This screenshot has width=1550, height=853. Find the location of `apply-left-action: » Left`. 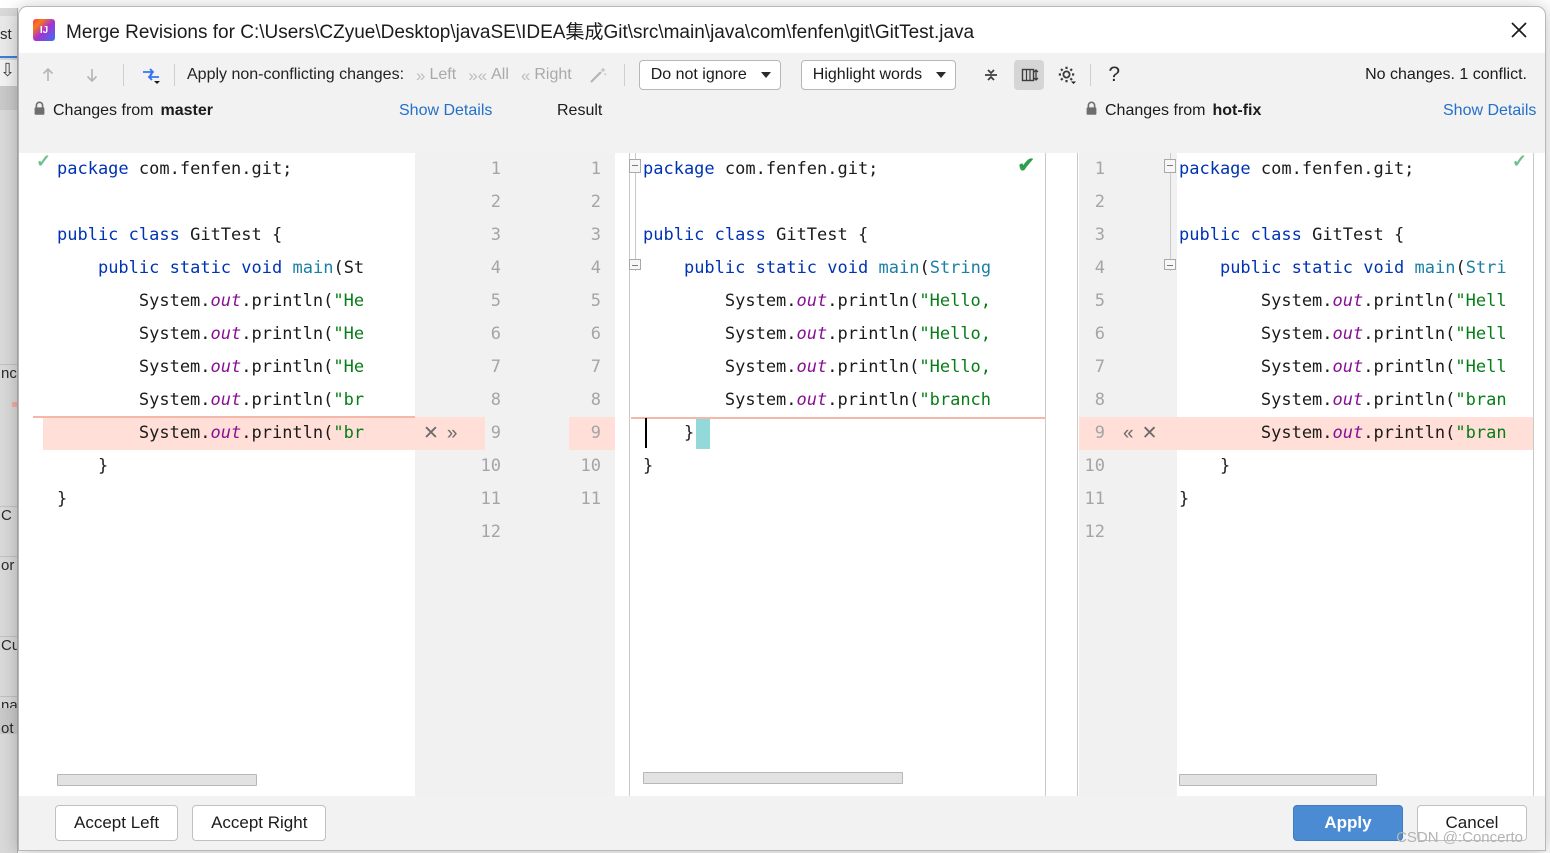

apply-left-action: » Left is located at coordinates (436, 75).